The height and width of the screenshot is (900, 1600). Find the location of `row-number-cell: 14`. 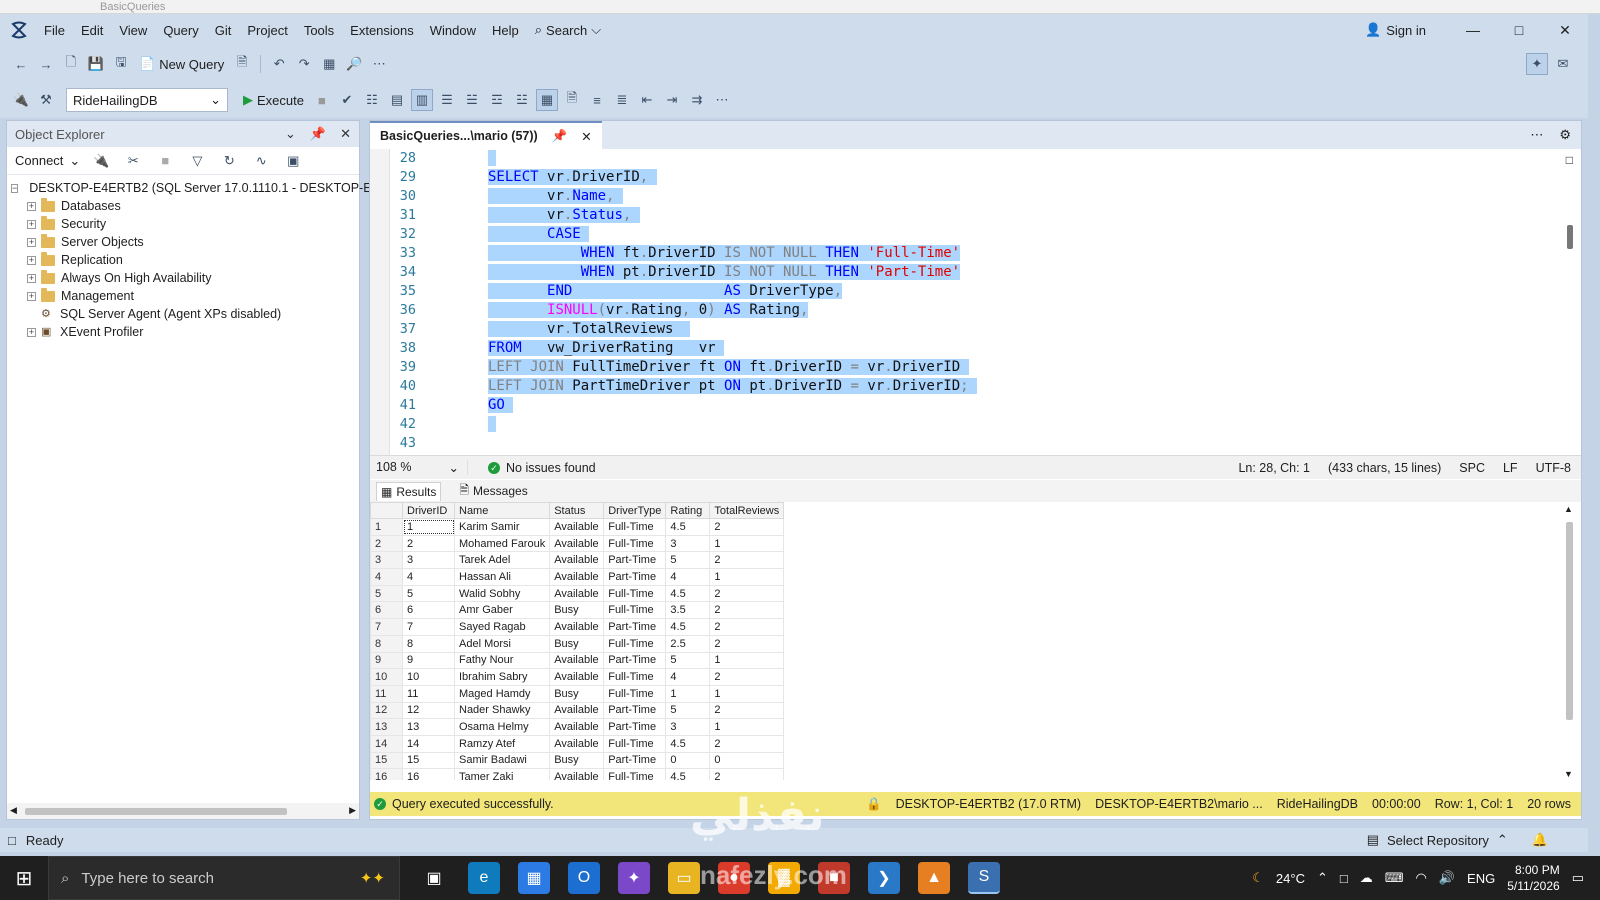

row-number-cell: 14 is located at coordinates (386, 743).